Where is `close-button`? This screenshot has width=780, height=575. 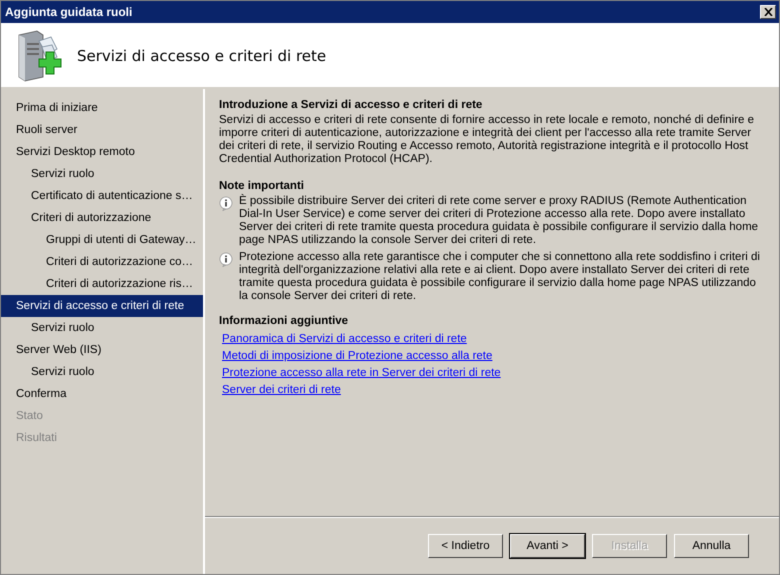
close-button is located at coordinates (768, 12).